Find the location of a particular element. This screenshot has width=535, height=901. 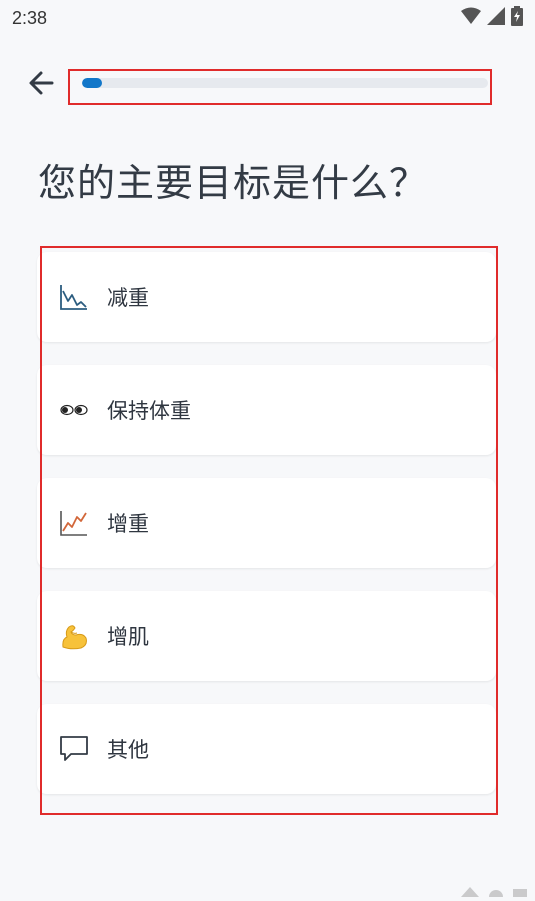

page-title: 您的主要目标是什么？ is located at coordinates (233, 183).